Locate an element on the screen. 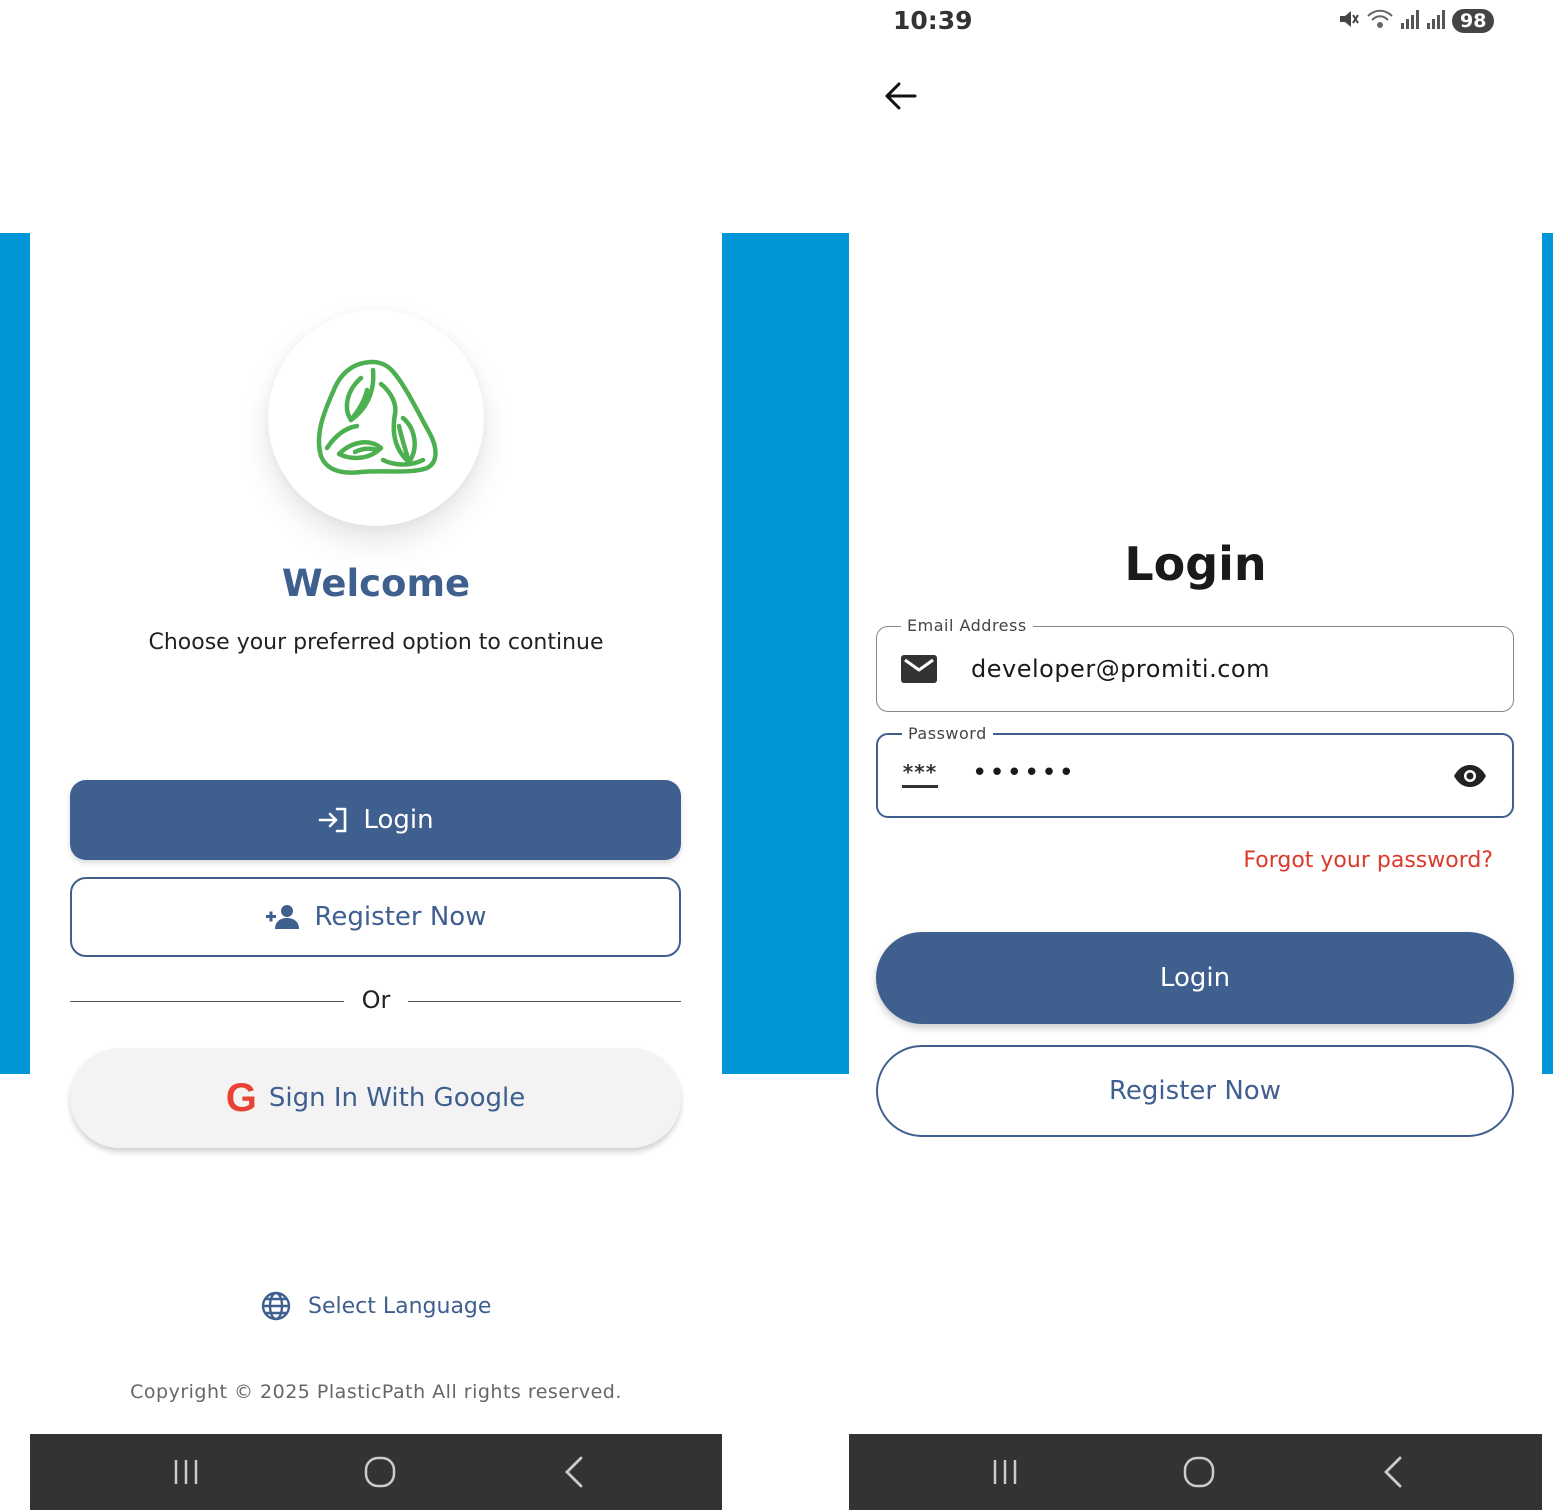  login-button-label: Login is located at coordinates (398, 820).